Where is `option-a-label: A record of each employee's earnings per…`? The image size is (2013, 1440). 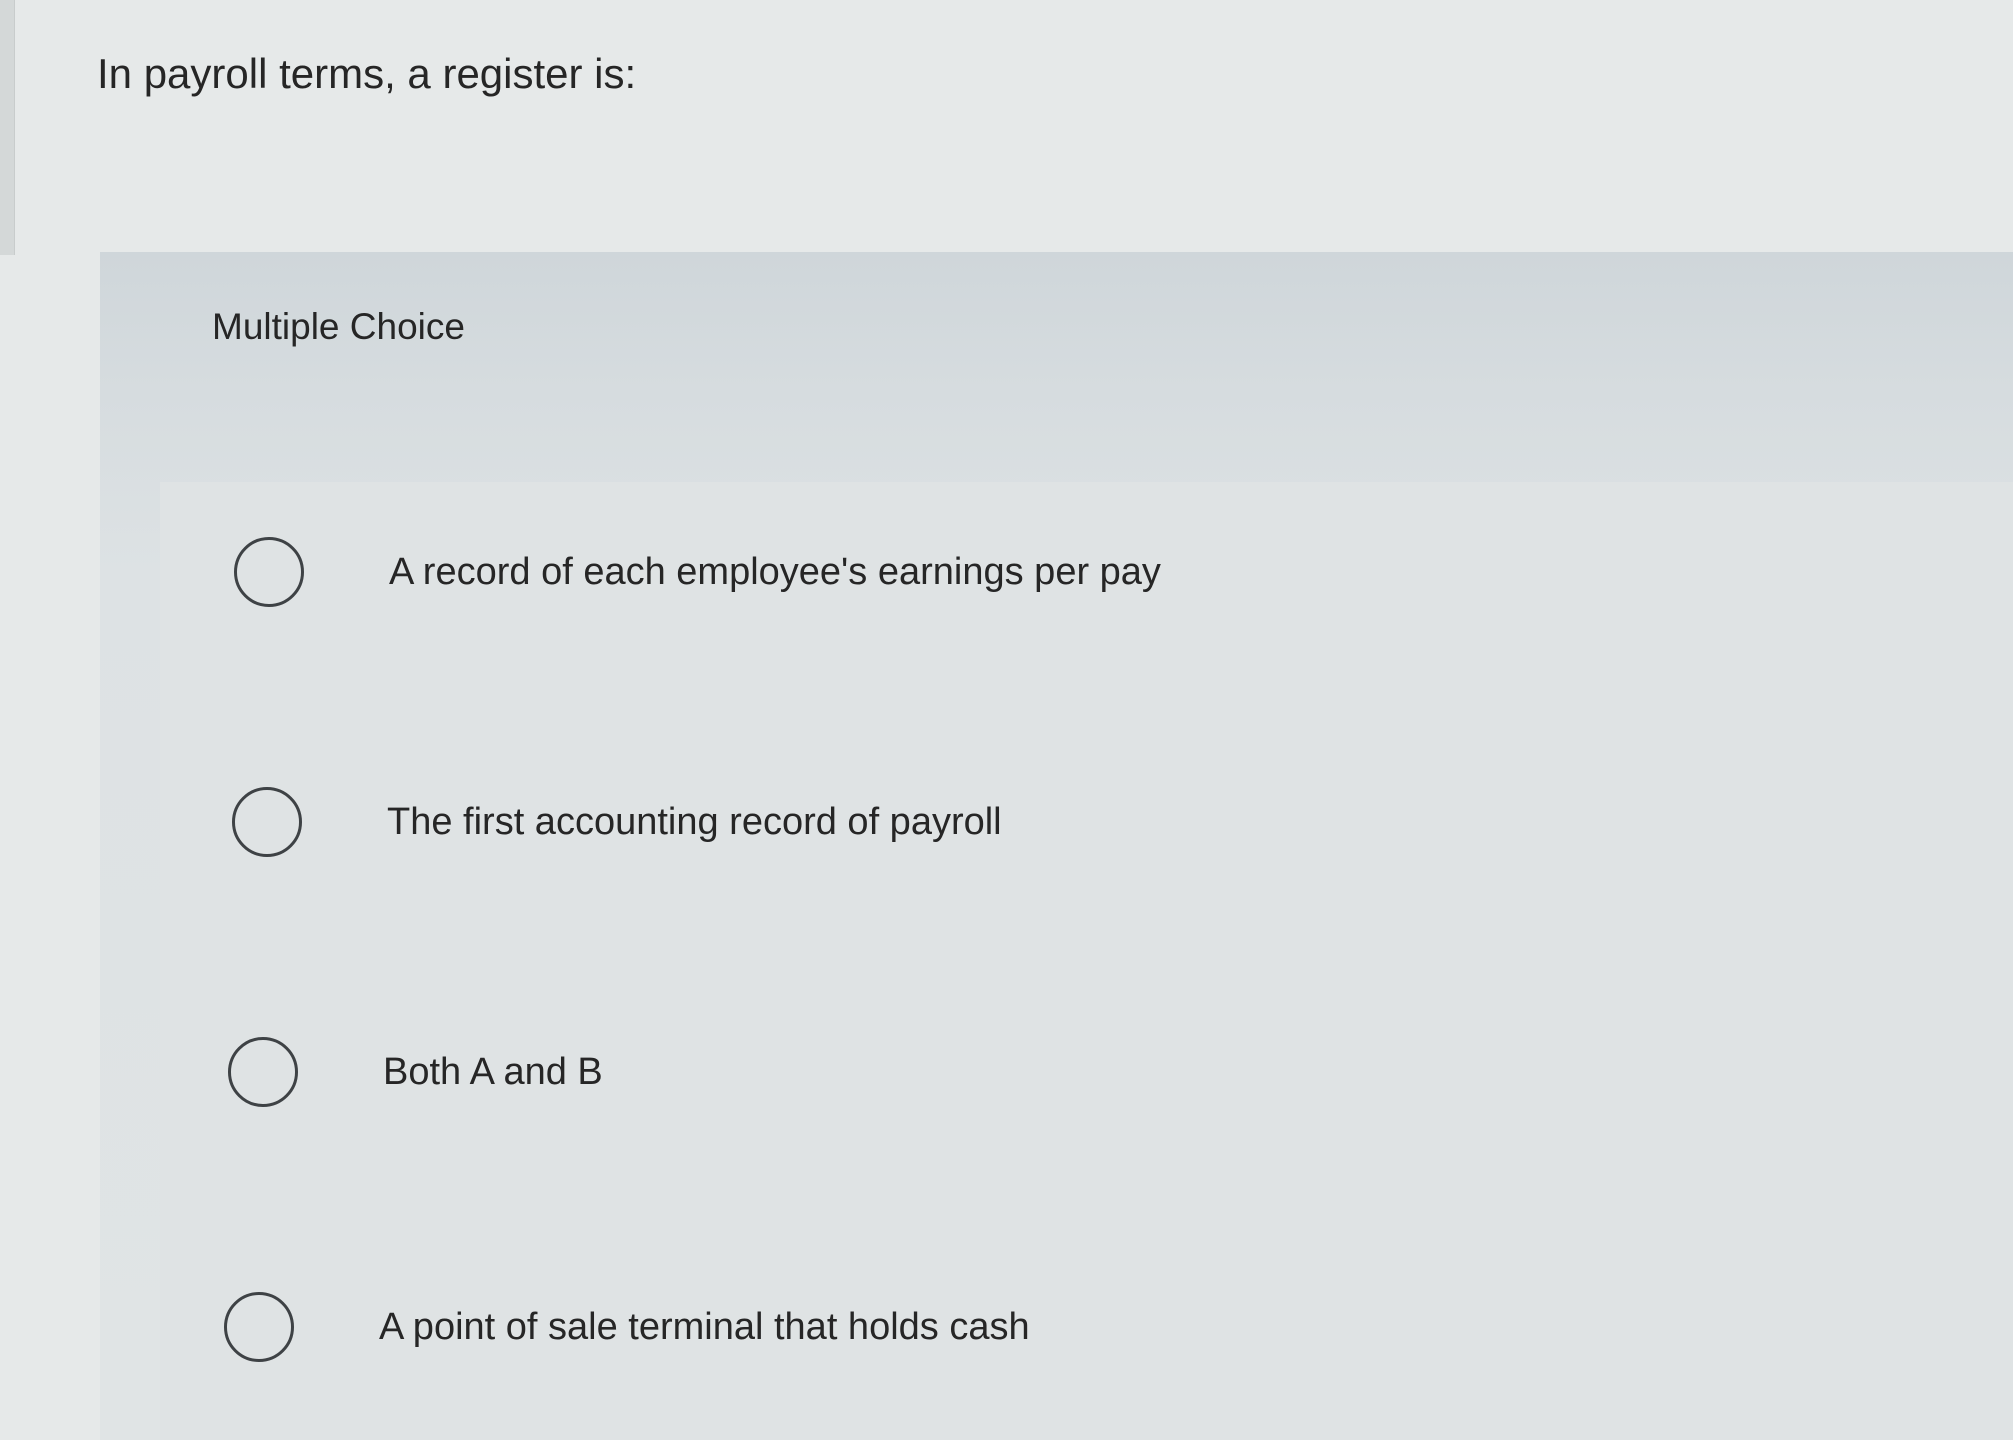
option-a-label: A record of each employee's earnings per… is located at coordinates (775, 572).